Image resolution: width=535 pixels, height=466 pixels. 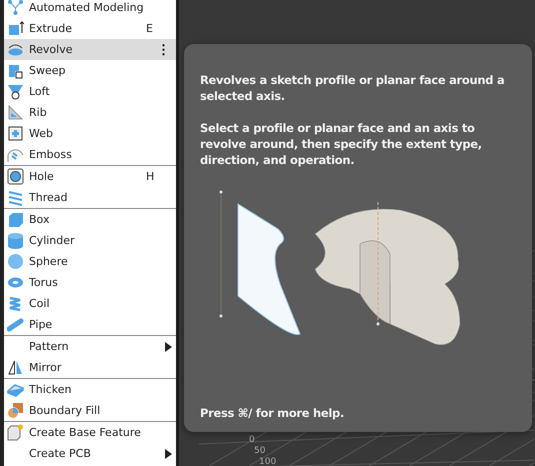 What do you see at coordinates (41, 133) in the screenshot?
I see `menu-item-label: Web` at bounding box center [41, 133].